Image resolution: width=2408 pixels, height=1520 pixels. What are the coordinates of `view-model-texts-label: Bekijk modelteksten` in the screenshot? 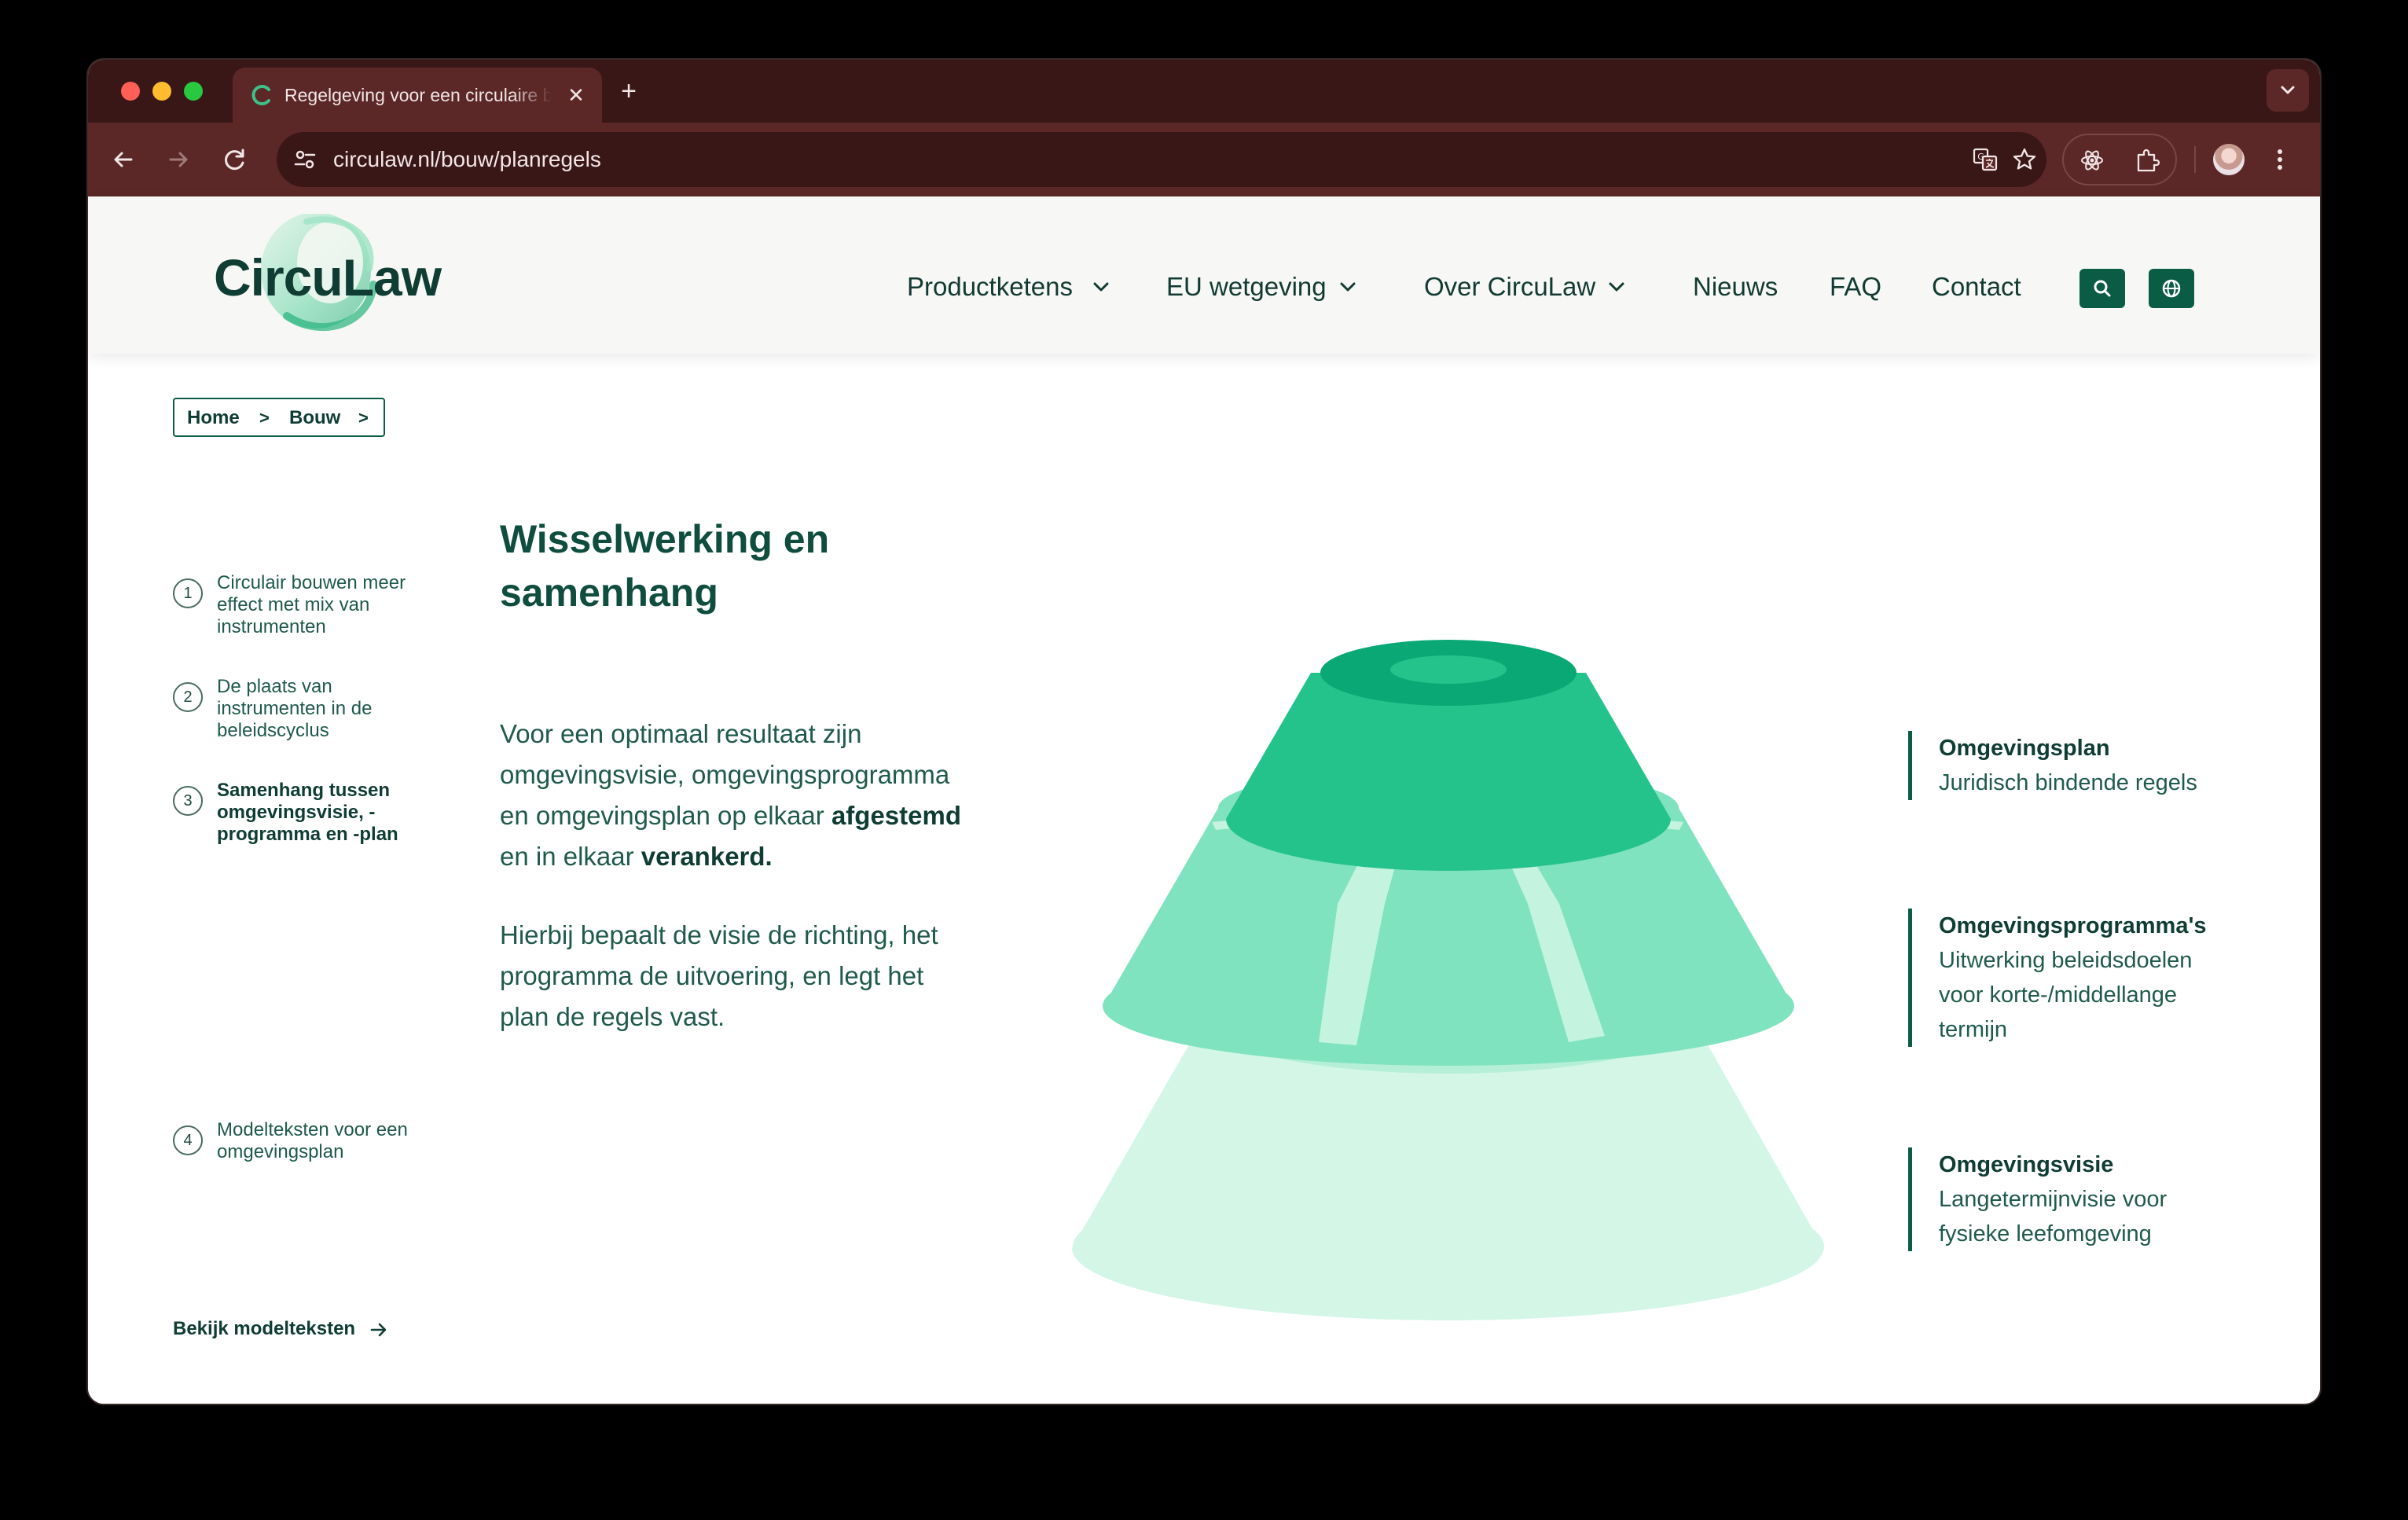 It's located at (264, 1328).